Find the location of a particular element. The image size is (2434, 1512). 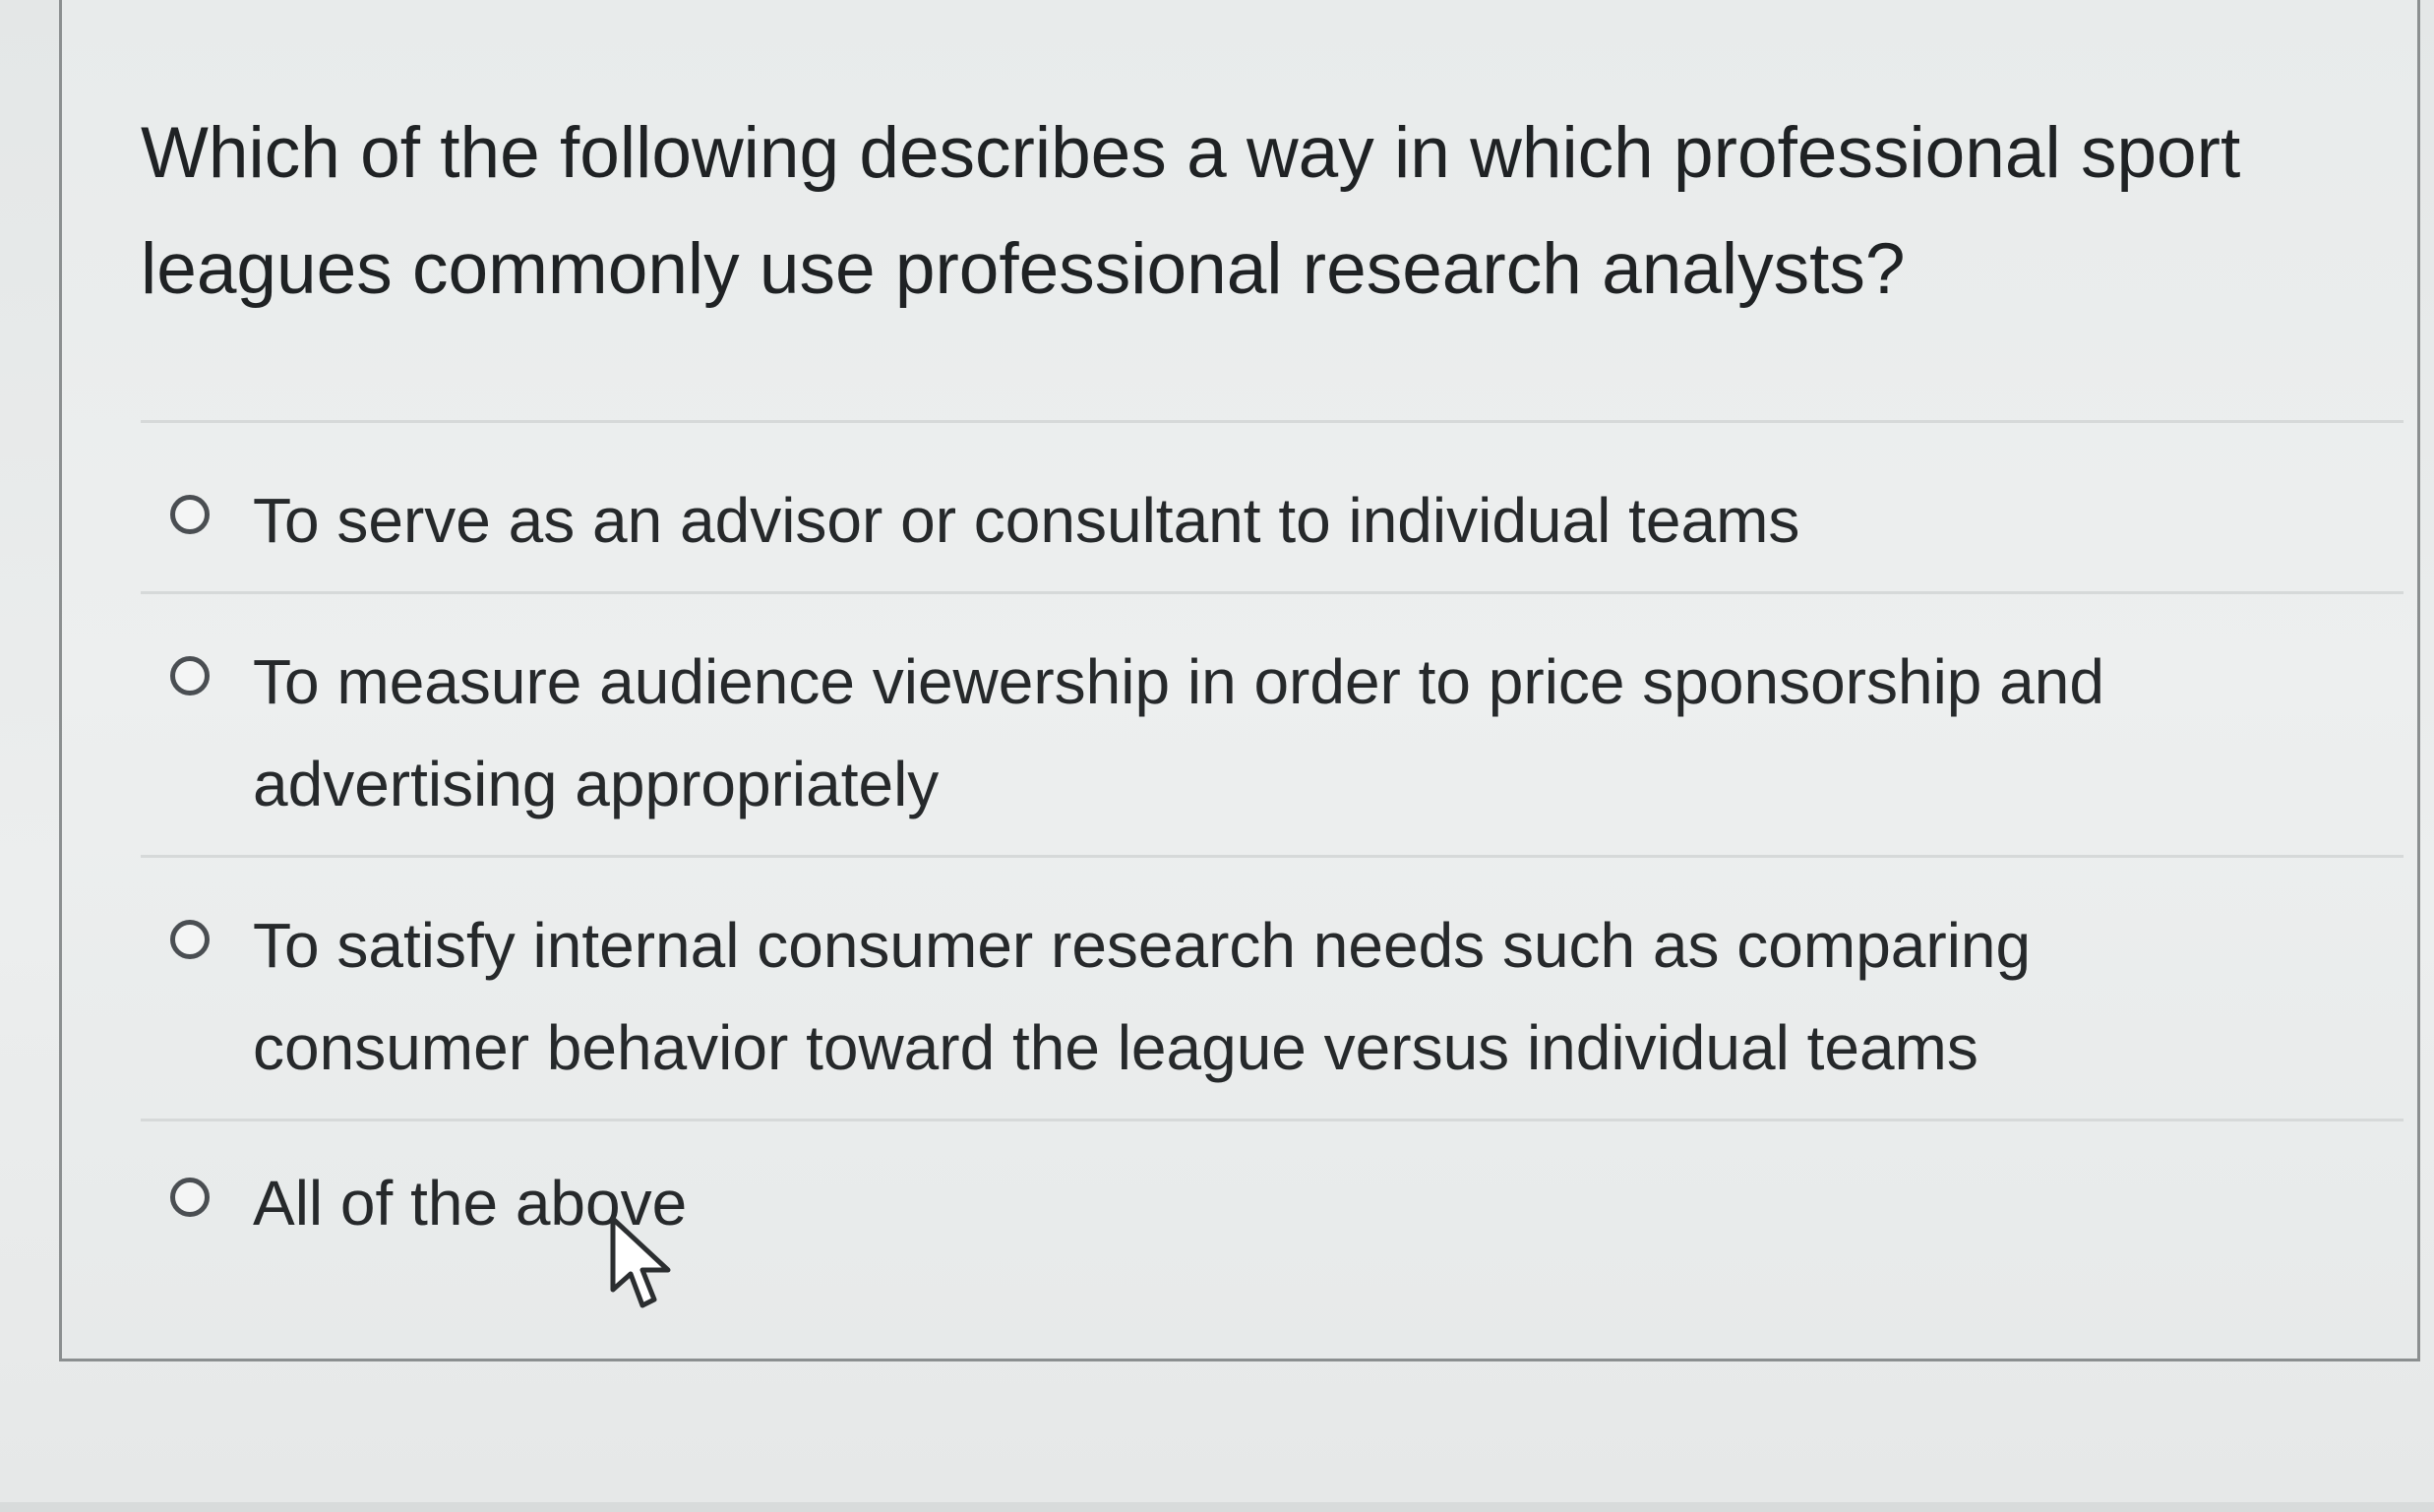

page-bottom-edge is located at coordinates (1217, 1507).